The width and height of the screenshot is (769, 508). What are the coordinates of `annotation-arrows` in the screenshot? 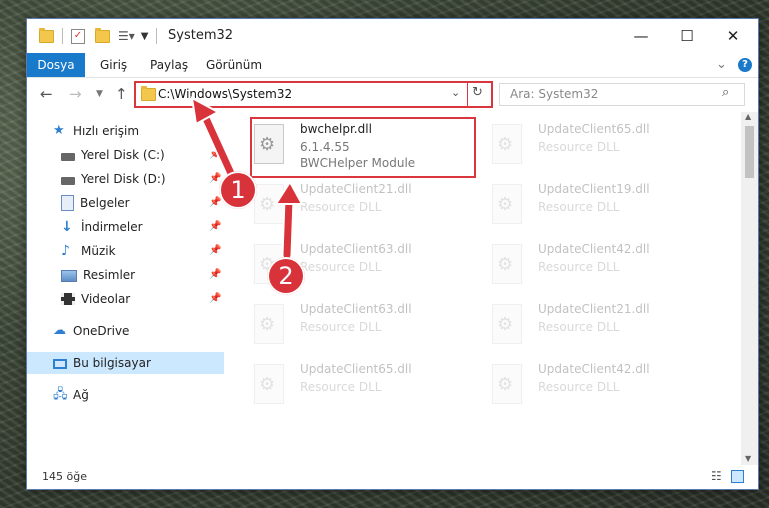 It's located at (247, 178).